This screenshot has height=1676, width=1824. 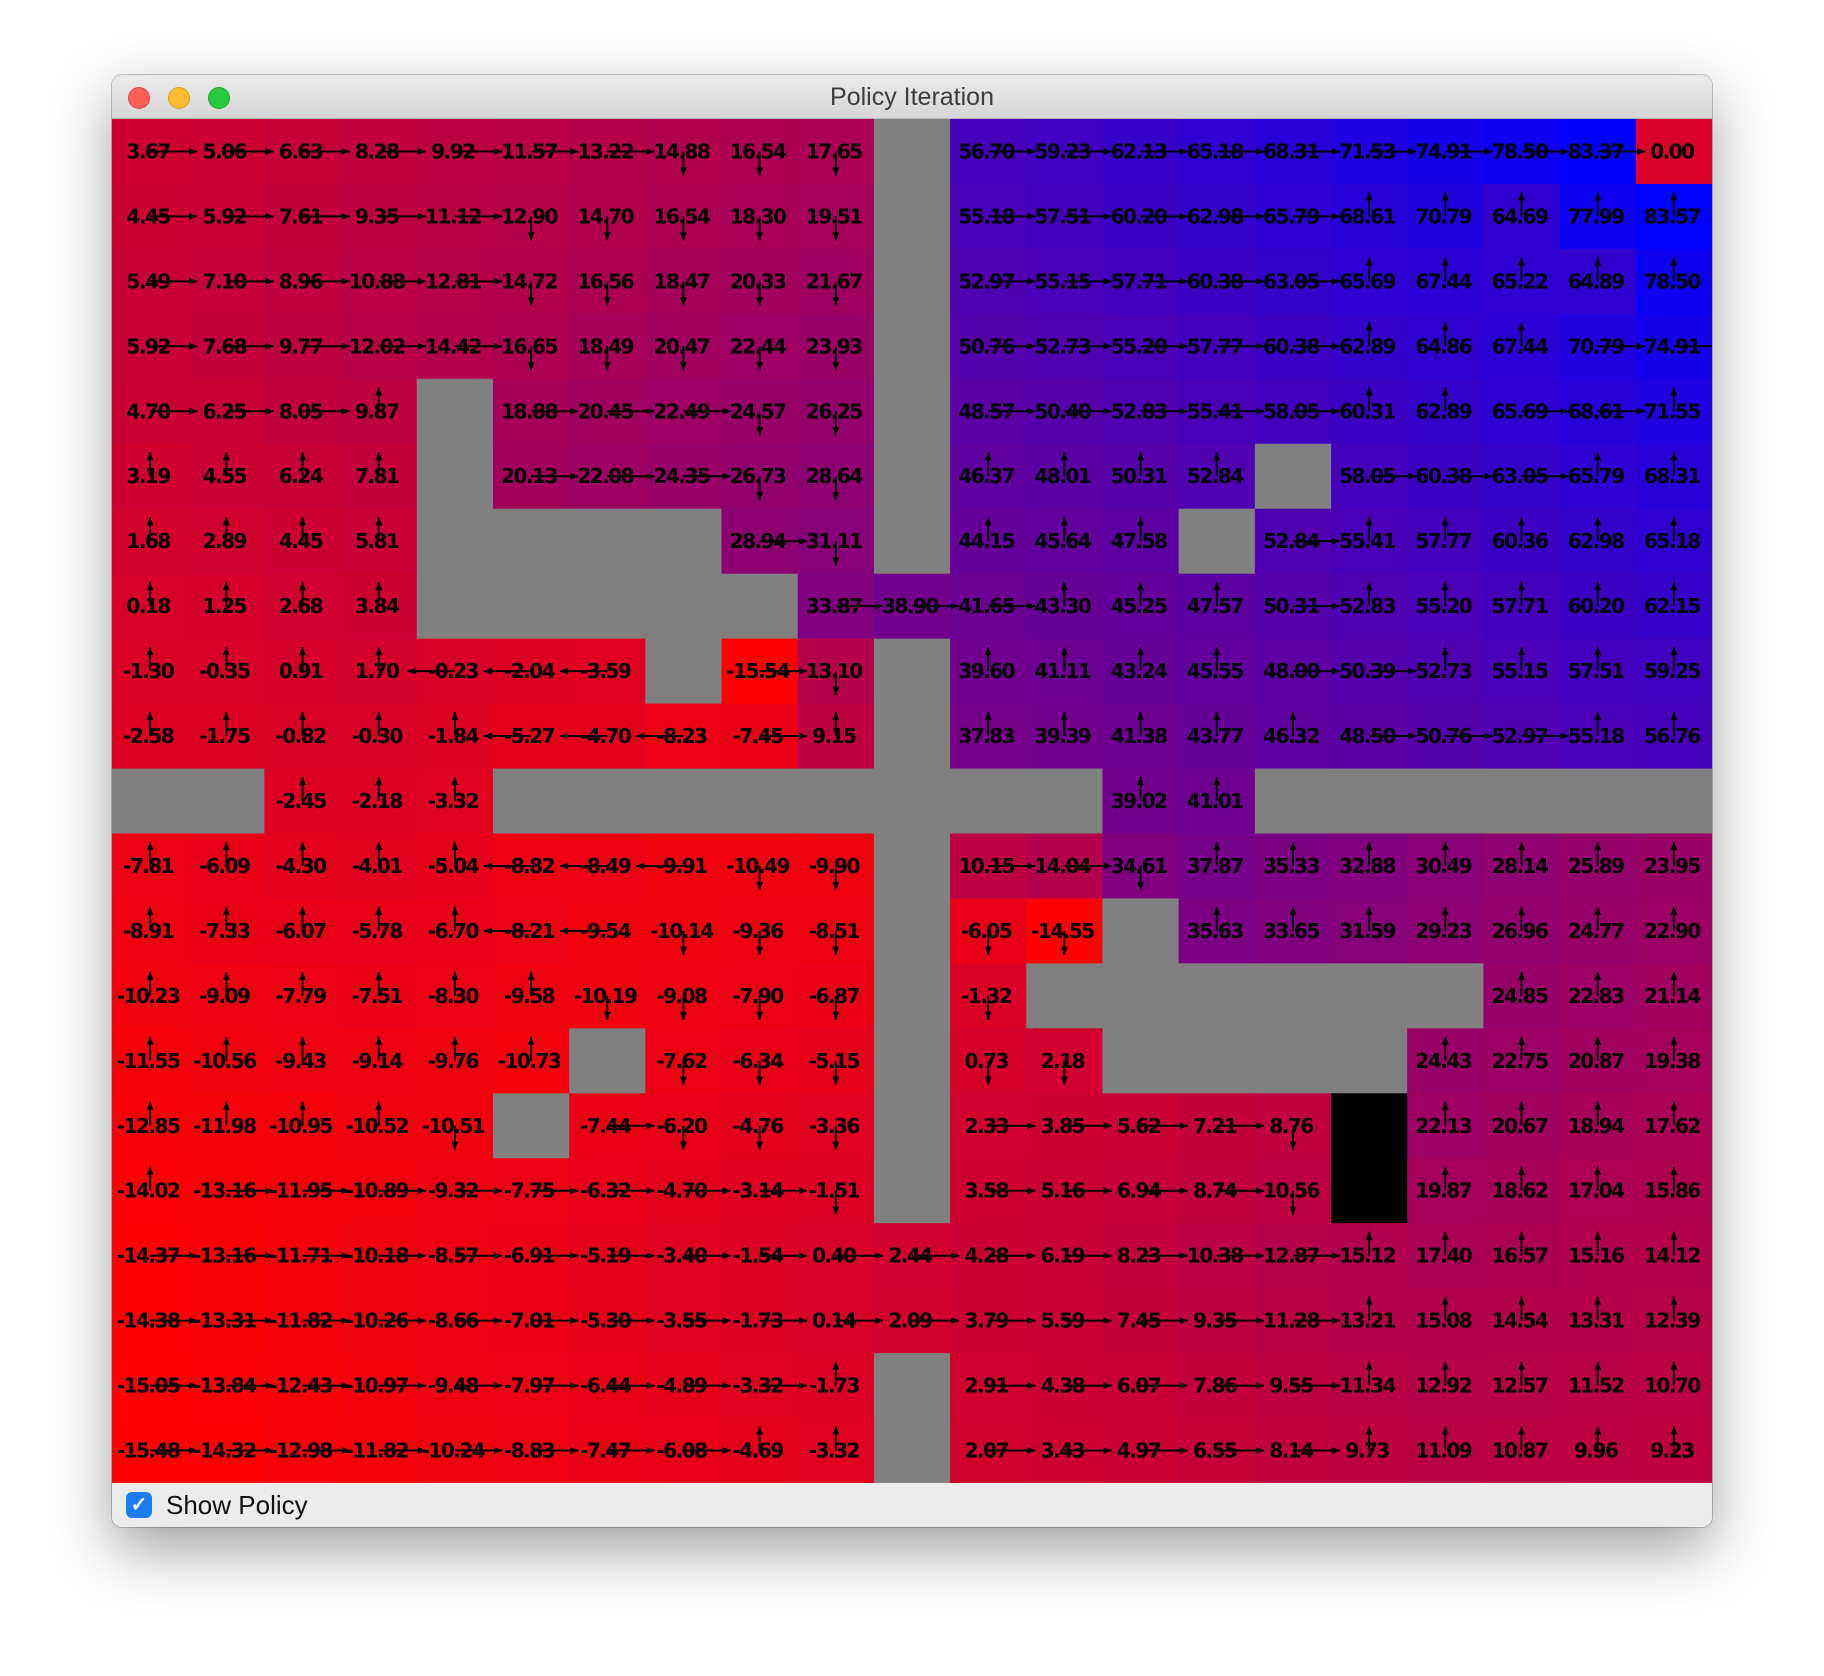 I want to click on title-bar: Policy Iteration, so click(x=912, y=97).